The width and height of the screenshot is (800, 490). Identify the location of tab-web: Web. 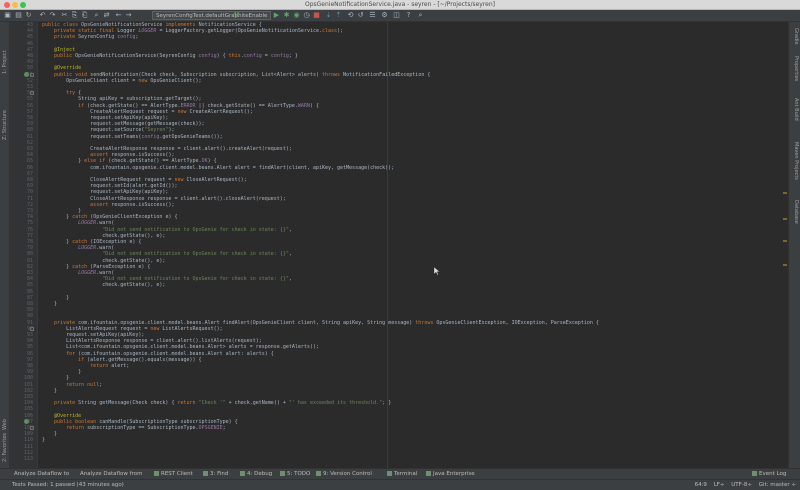
(5, 424).